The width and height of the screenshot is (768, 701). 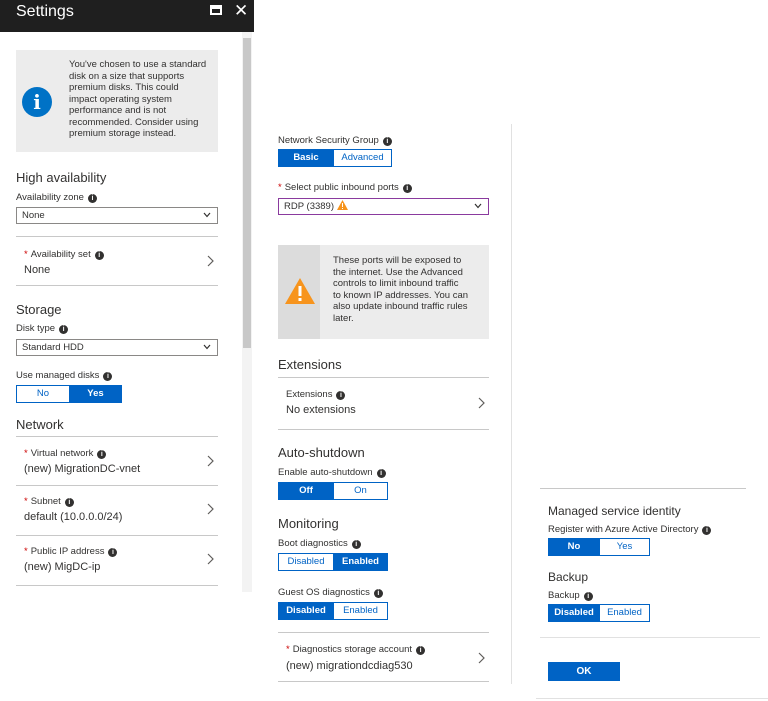 I want to click on boot-diagnostics-toggle: Disabled Enabled, so click(x=333, y=562).